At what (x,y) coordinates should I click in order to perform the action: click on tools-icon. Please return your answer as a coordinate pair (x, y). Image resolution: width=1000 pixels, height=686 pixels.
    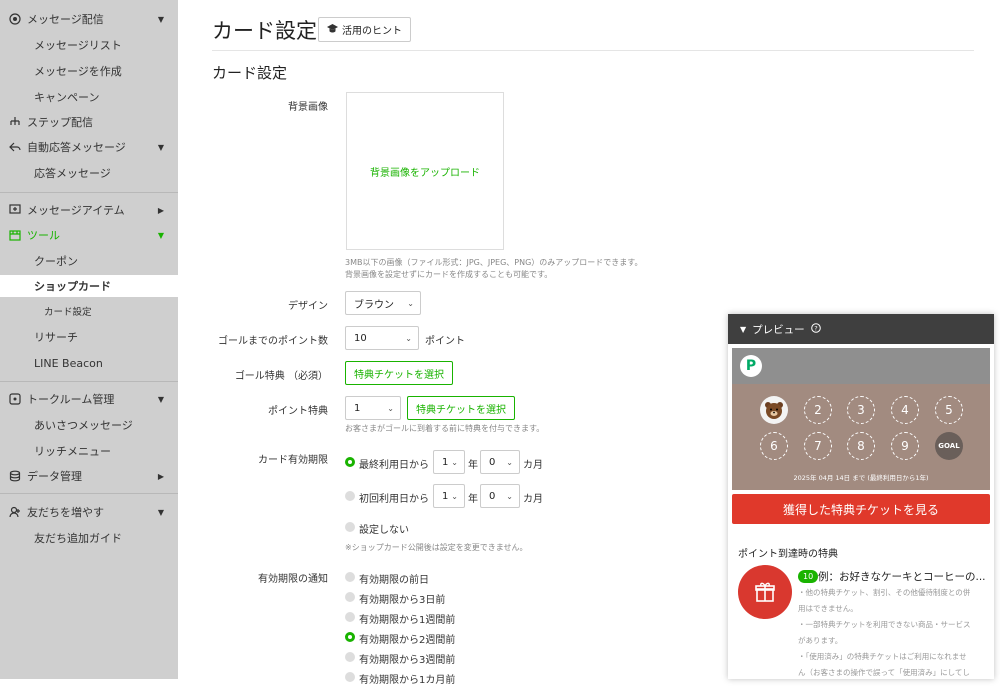
    Looking at the image, I should click on (15, 235).